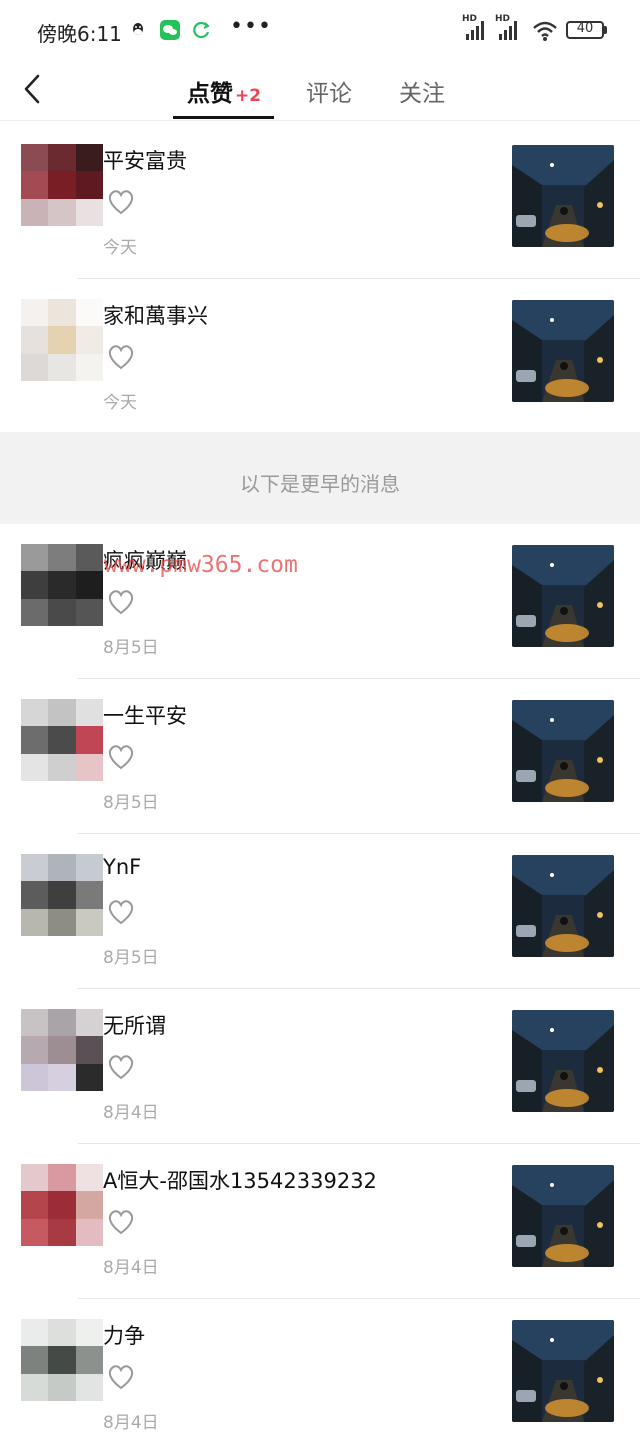 Image resolution: width=640 pixels, height=1454 pixels. What do you see at coordinates (210, 94) in the screenshot?
I see `tab-likes-label: 点赞` at bounding box center [210, 94].